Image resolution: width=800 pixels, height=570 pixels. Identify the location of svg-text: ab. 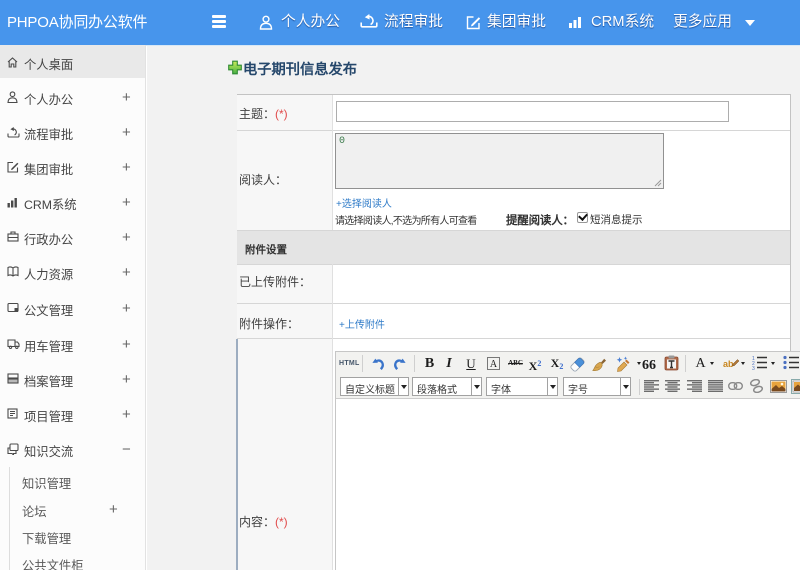
(728, 364).